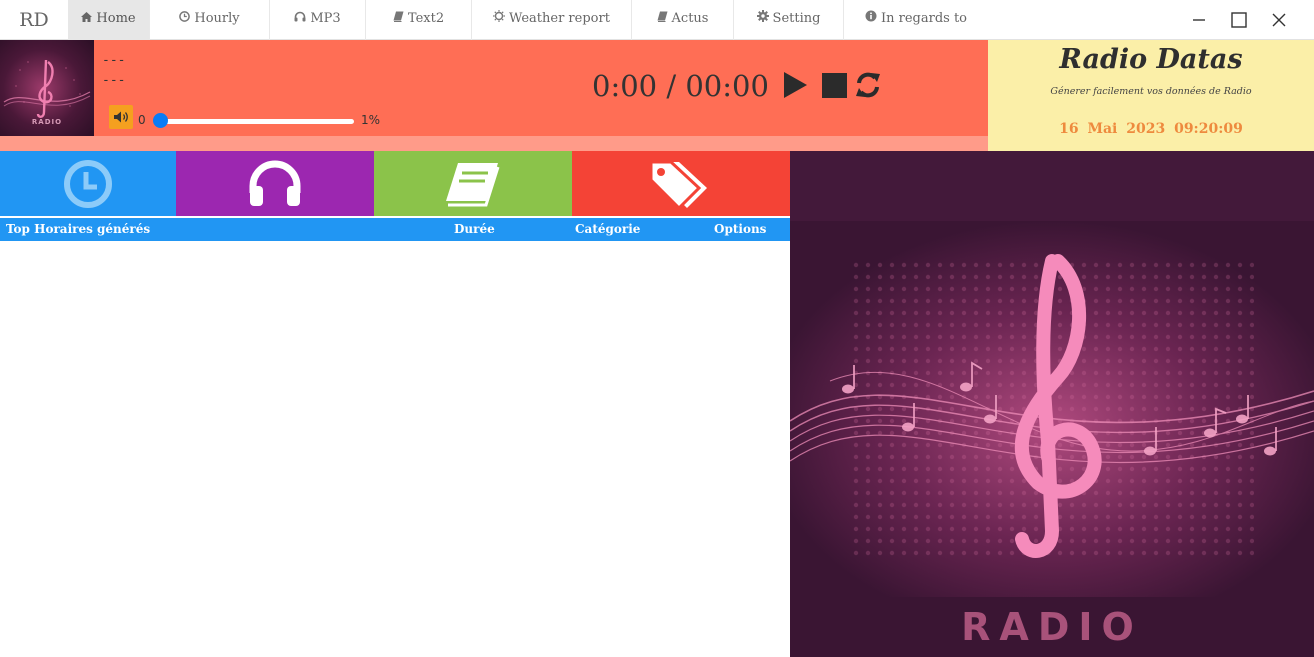 Image resolution: width=1314 pixels, height=657 pixels. Describe the element at coordinates (1208, 129) in the screenshot. I see `panel-clock: 09:20:09` at that location.